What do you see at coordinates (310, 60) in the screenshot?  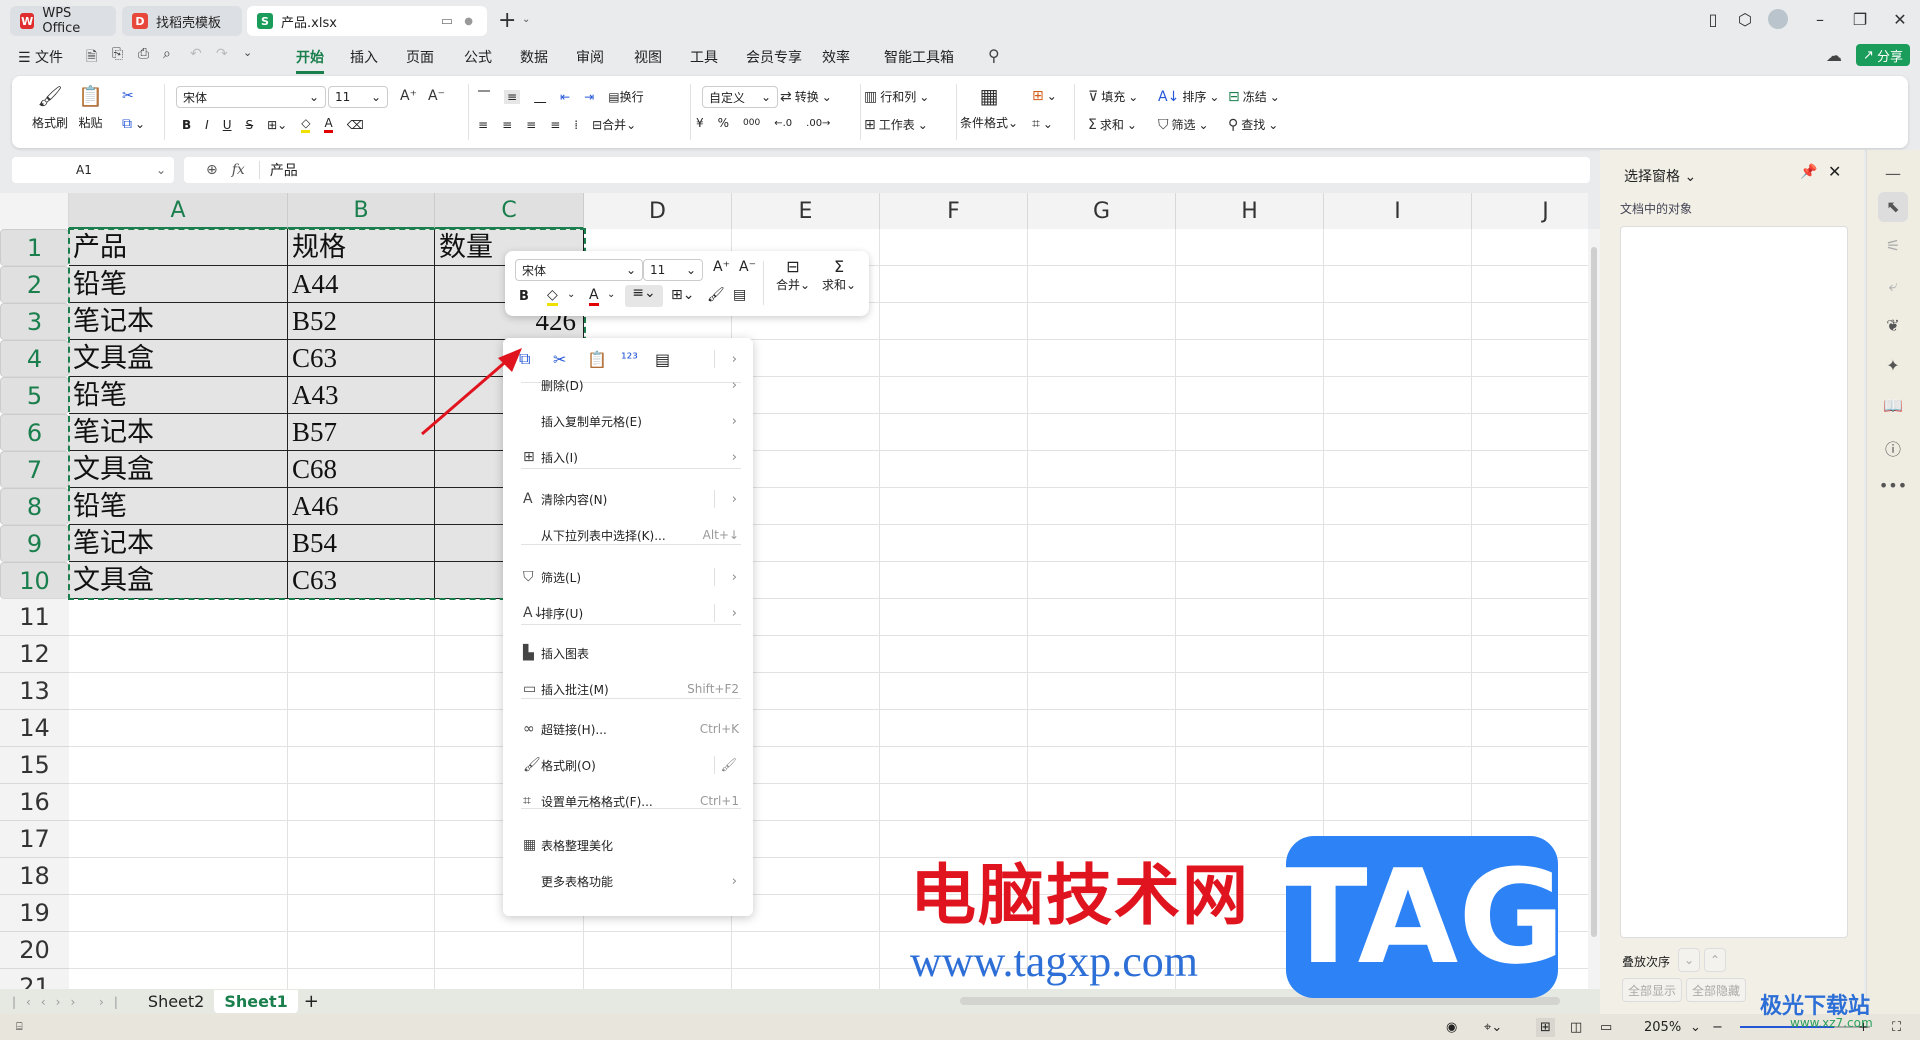 I see `tab-0: 开始` at bounding box center [310, 60].